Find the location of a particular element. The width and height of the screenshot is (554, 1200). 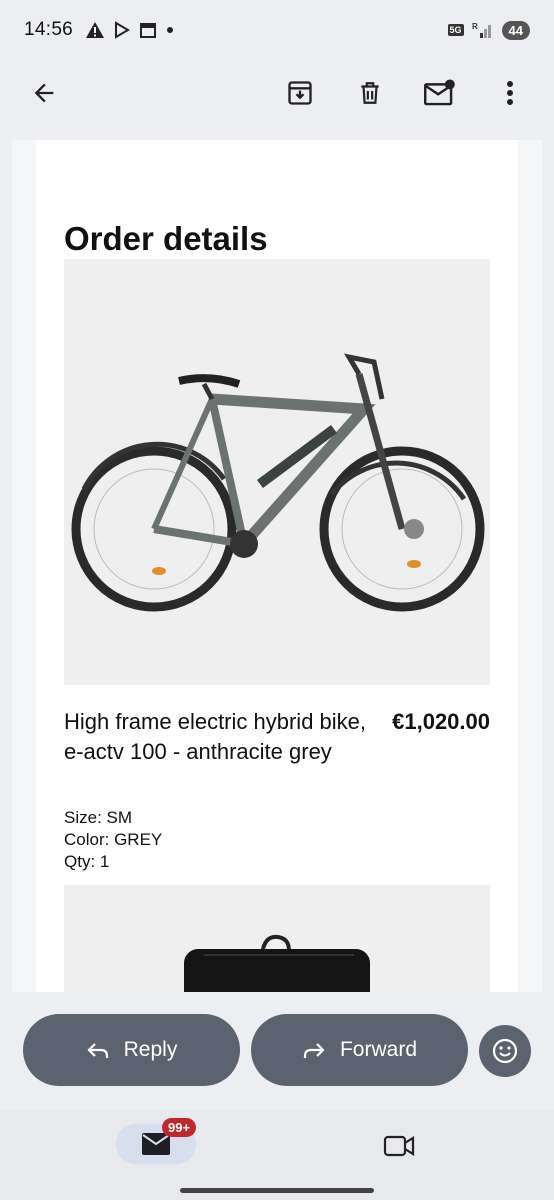

network-type-badge: 5G is located at coordinates (455, 30).